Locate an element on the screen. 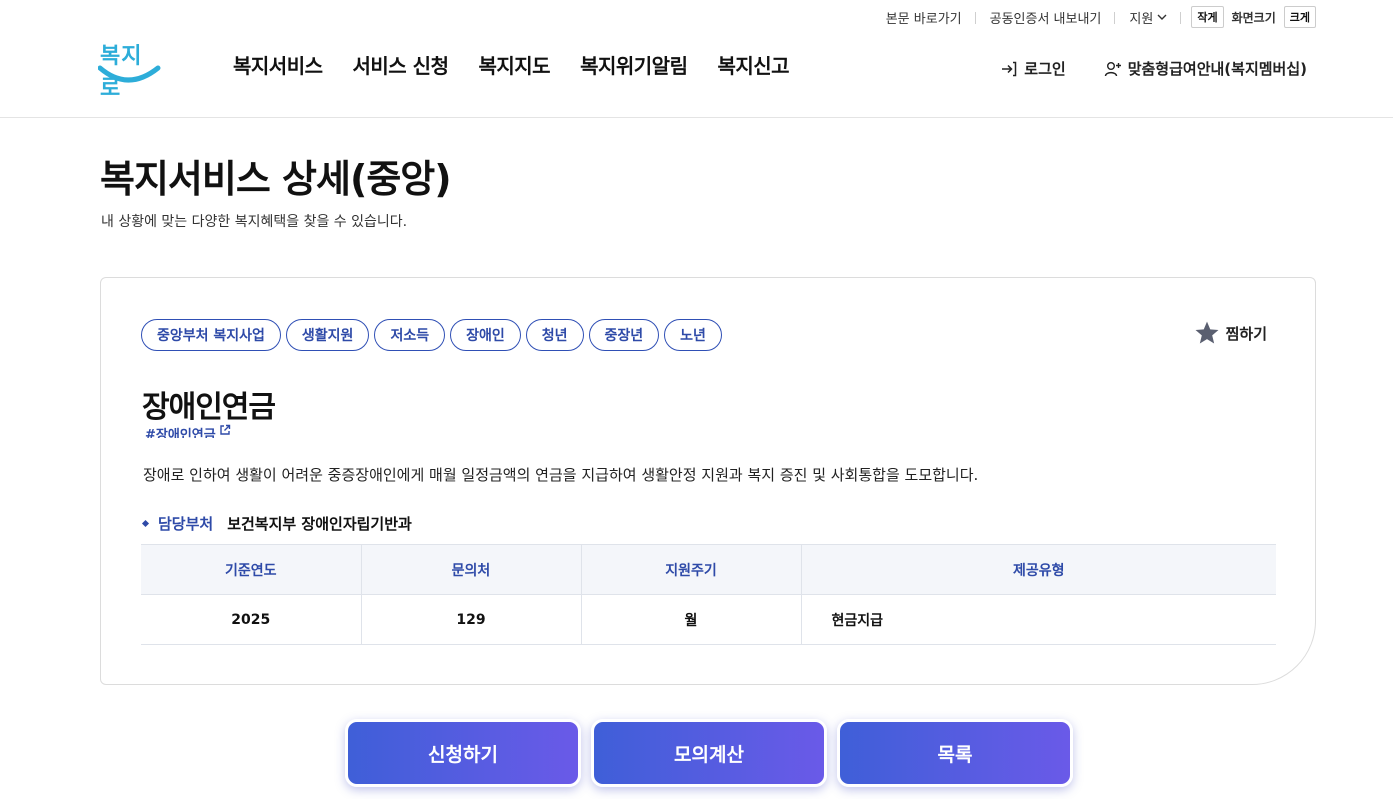 This screenshot has height=799, width=1393. service-tags: 중앙부처 복지사업 생활지원 저소득 장애인 청년 중장년 노년 is located at coordinates (431, 335).